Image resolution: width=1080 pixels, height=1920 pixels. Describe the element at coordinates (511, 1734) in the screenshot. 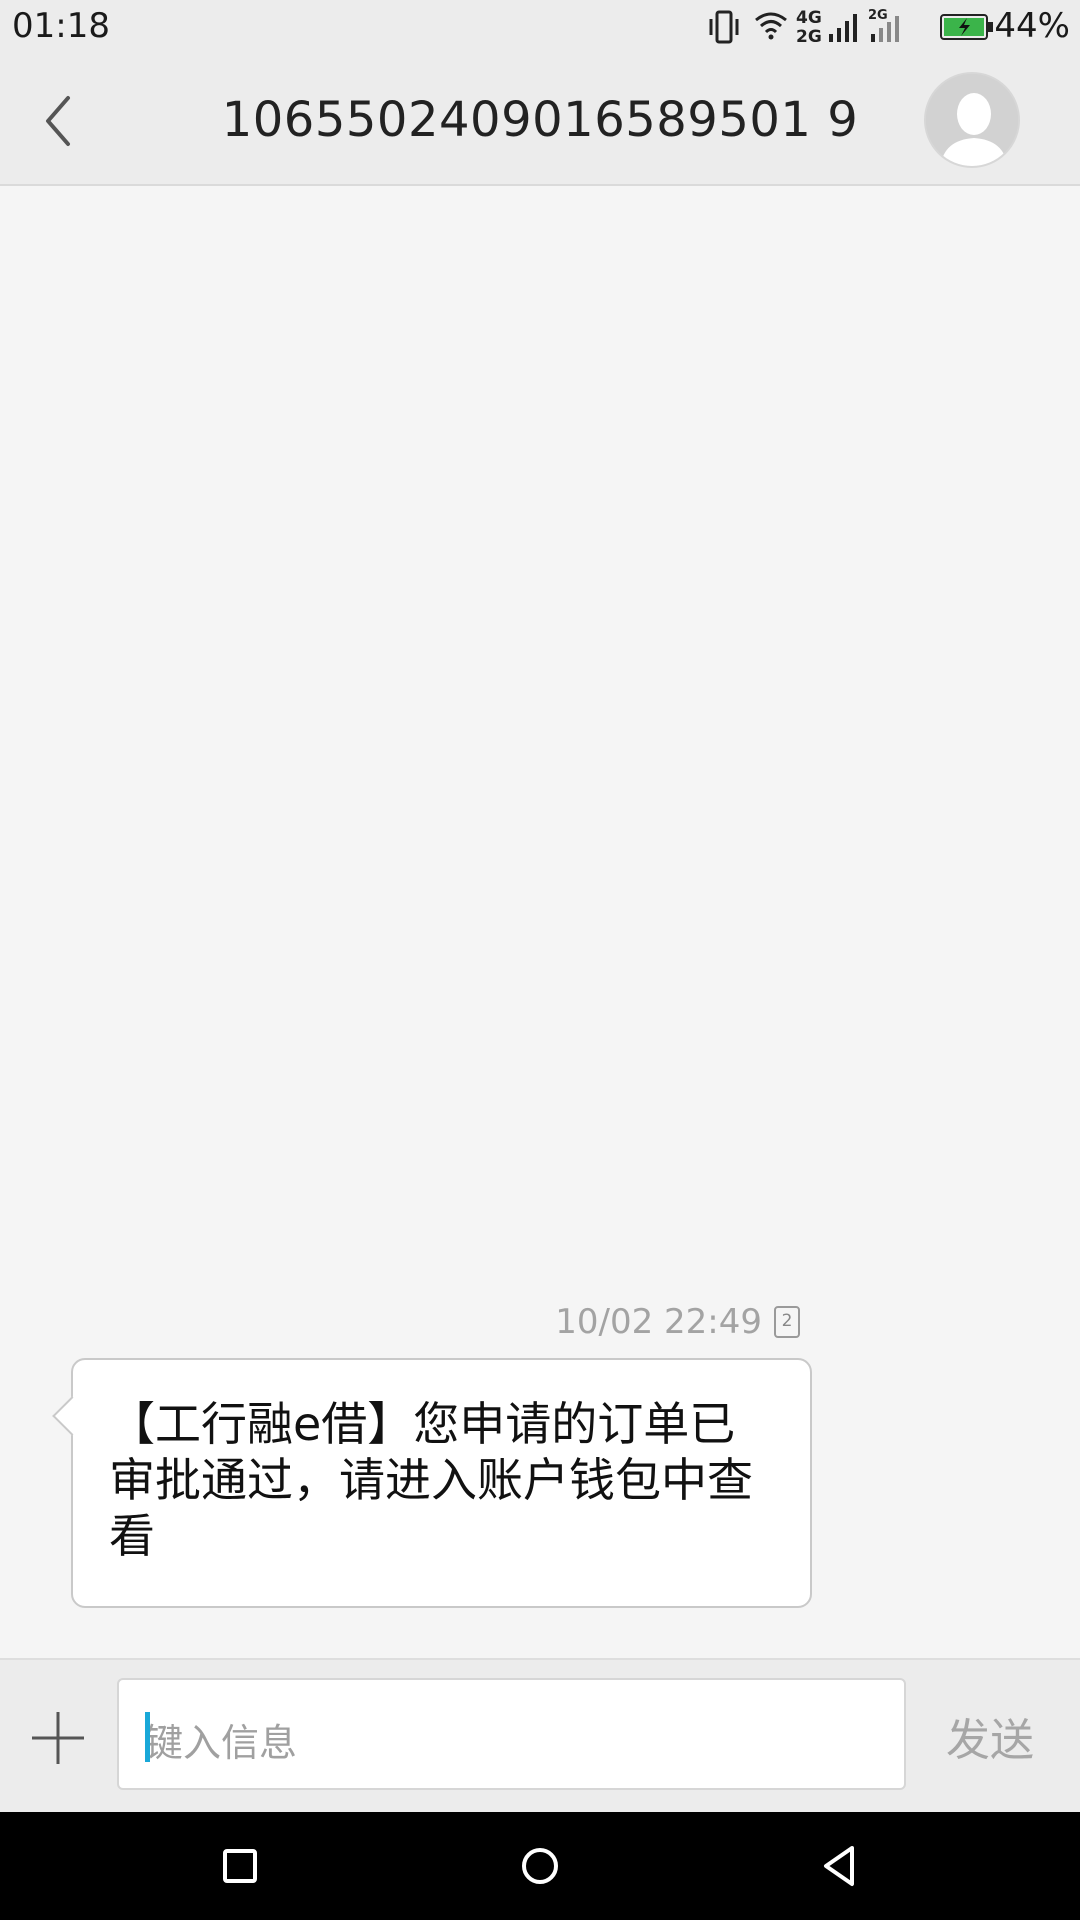

I see `message-input: 键入信息` at that location.